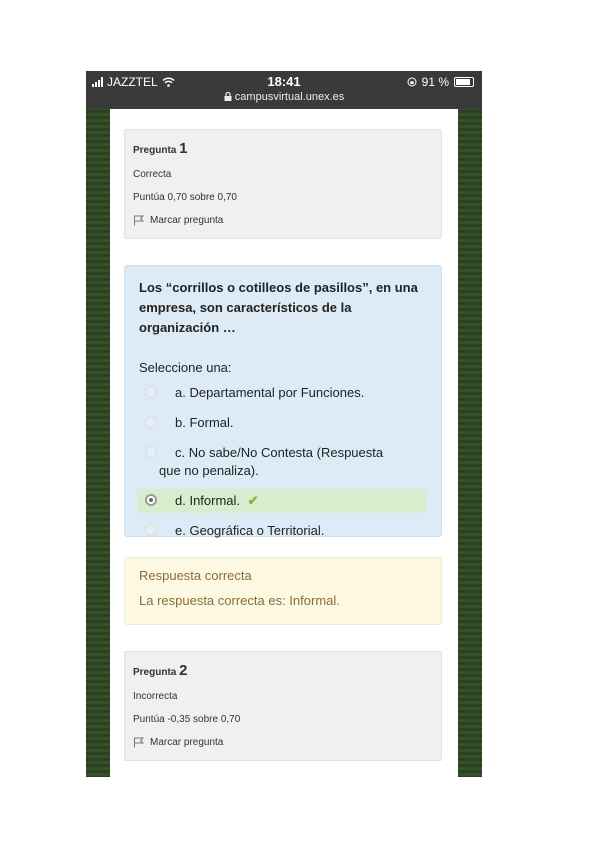 The image size is (599, 848). I want to click on radio-button-e, so click(151, 530).